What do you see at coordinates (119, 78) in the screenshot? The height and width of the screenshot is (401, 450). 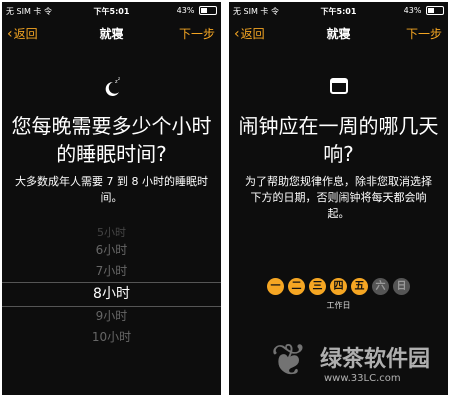 I see `svg-text: z` at bounding box center [119, 78].